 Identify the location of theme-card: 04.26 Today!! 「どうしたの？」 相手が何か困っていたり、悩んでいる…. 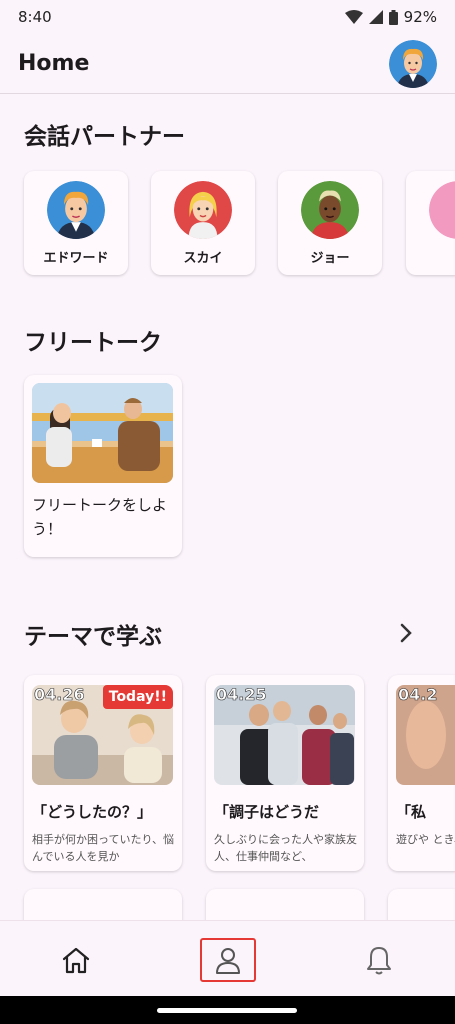
(103, 773).